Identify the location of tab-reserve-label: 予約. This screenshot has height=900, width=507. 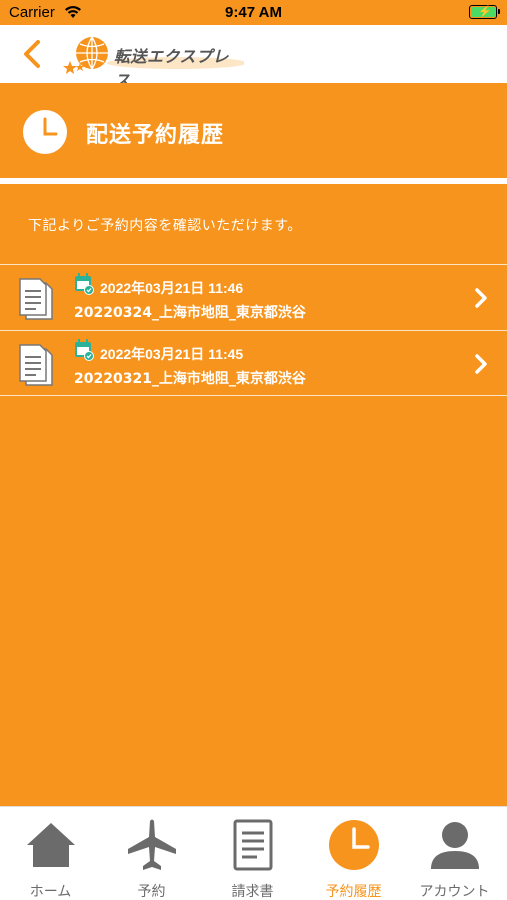
(151, 892).